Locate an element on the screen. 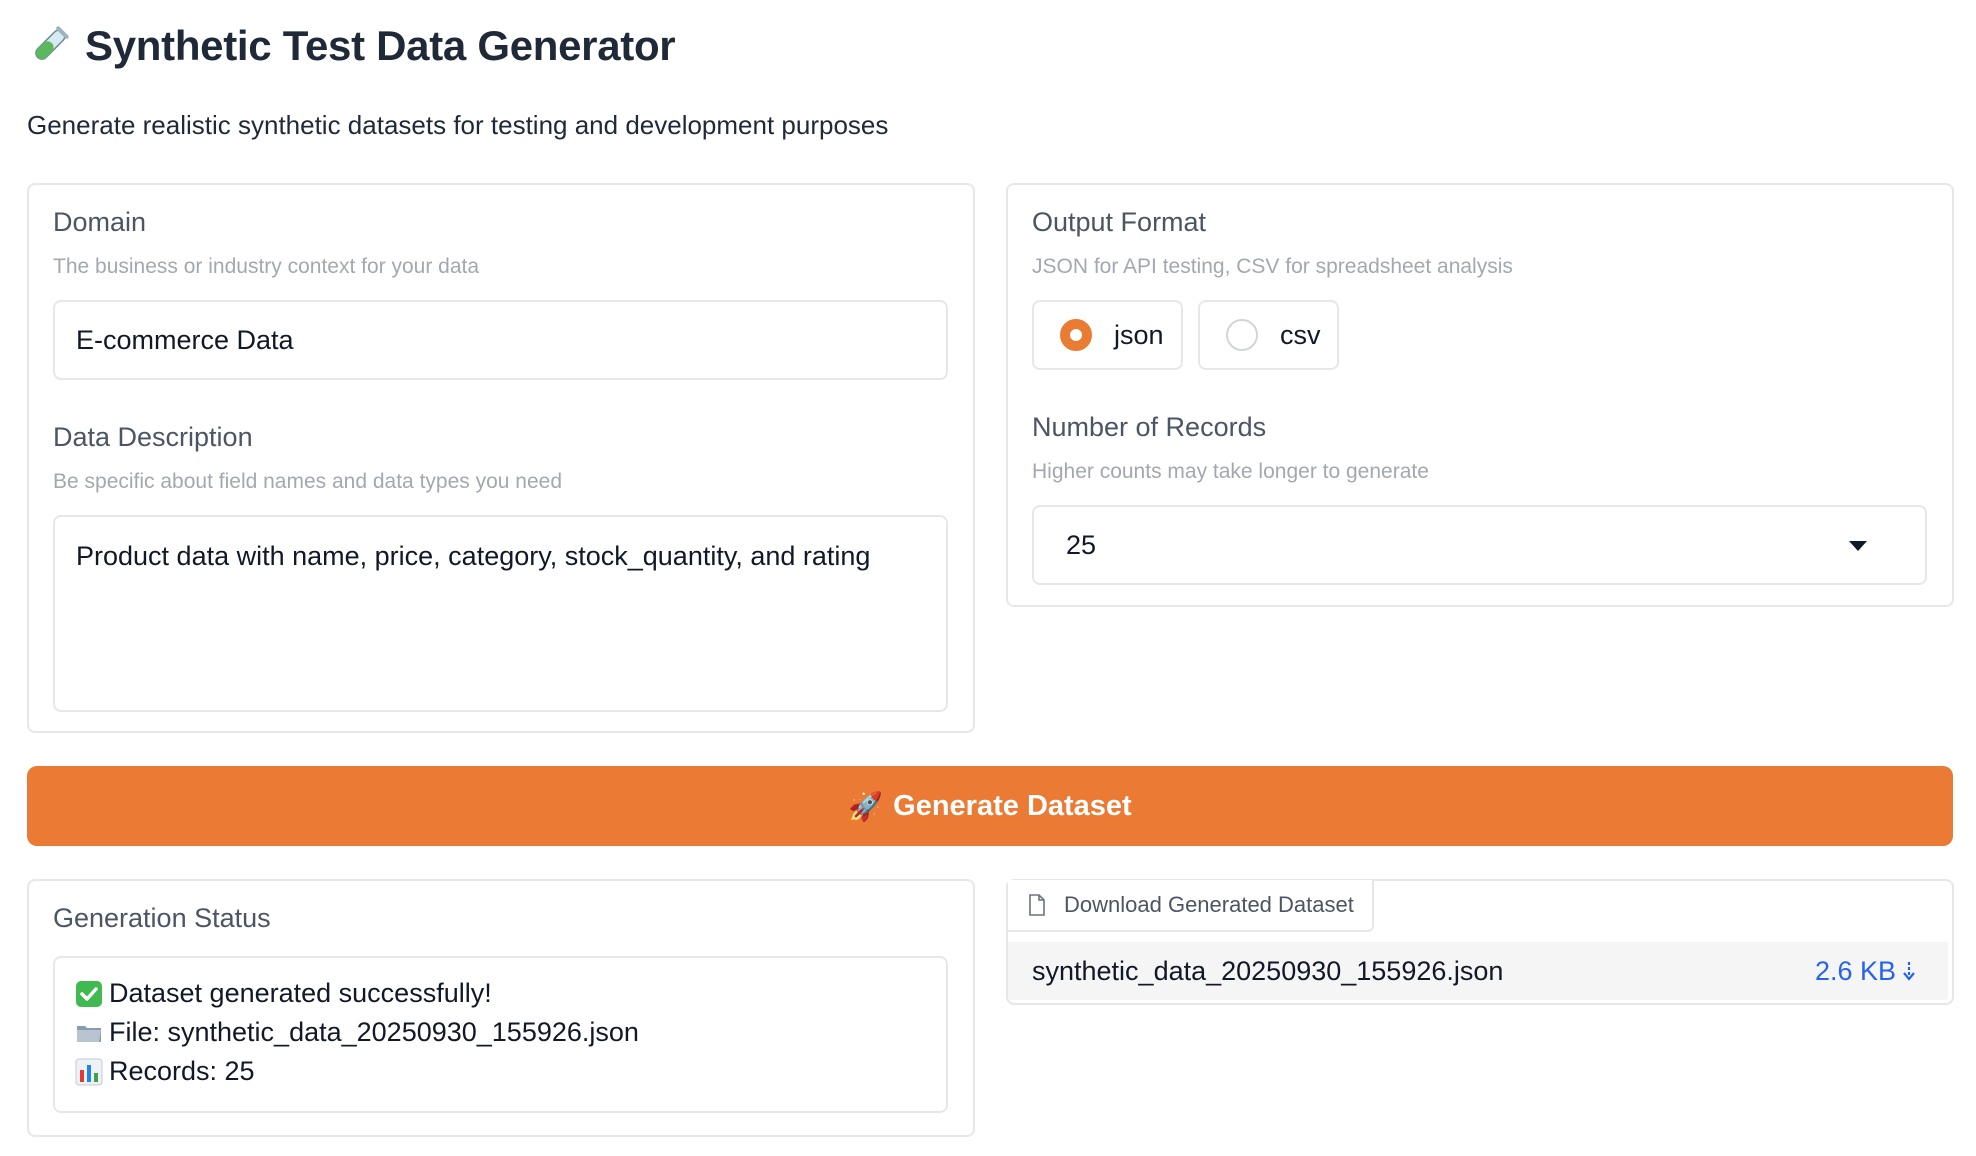  status-line-text: Records: 25 is located at coordinates (182, 1071).